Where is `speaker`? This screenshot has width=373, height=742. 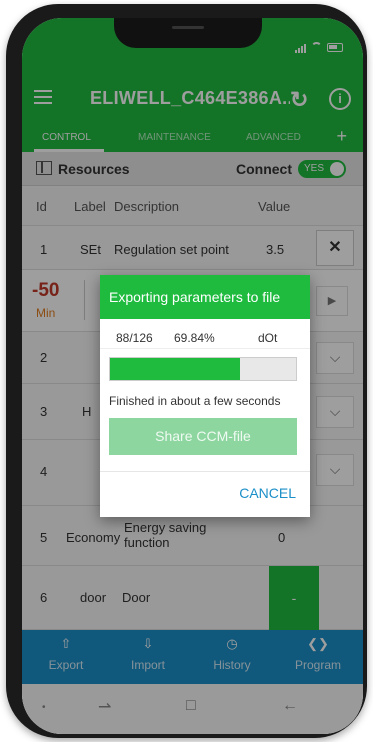
speaker is located at coordinates (188, 27).